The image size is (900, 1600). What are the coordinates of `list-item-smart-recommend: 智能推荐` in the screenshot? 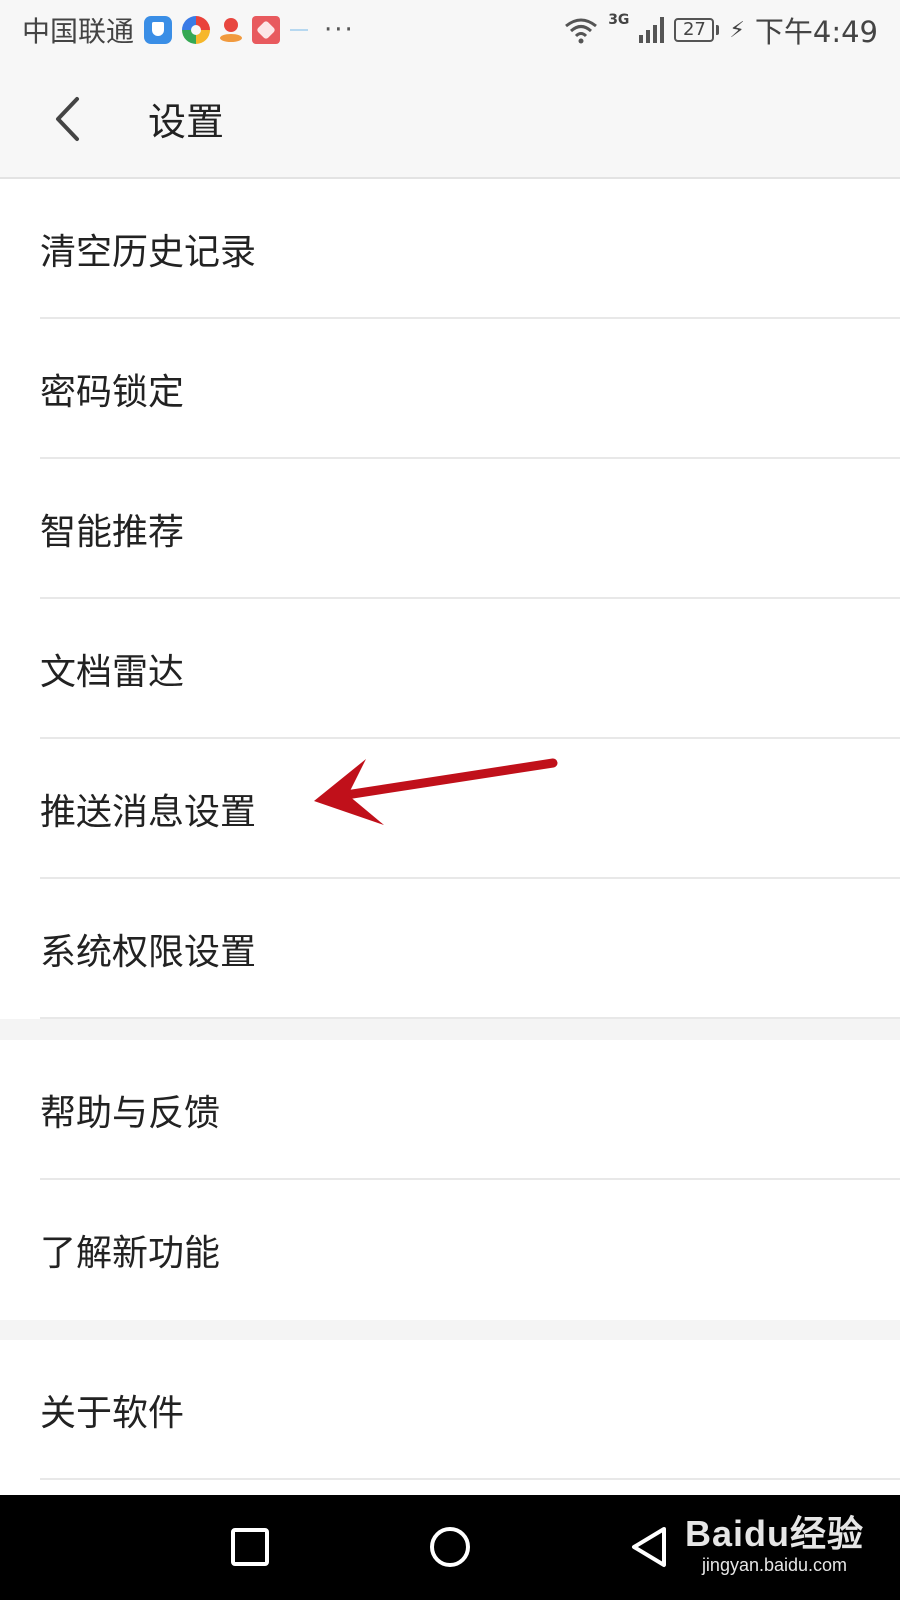 It's located at (450, 529).